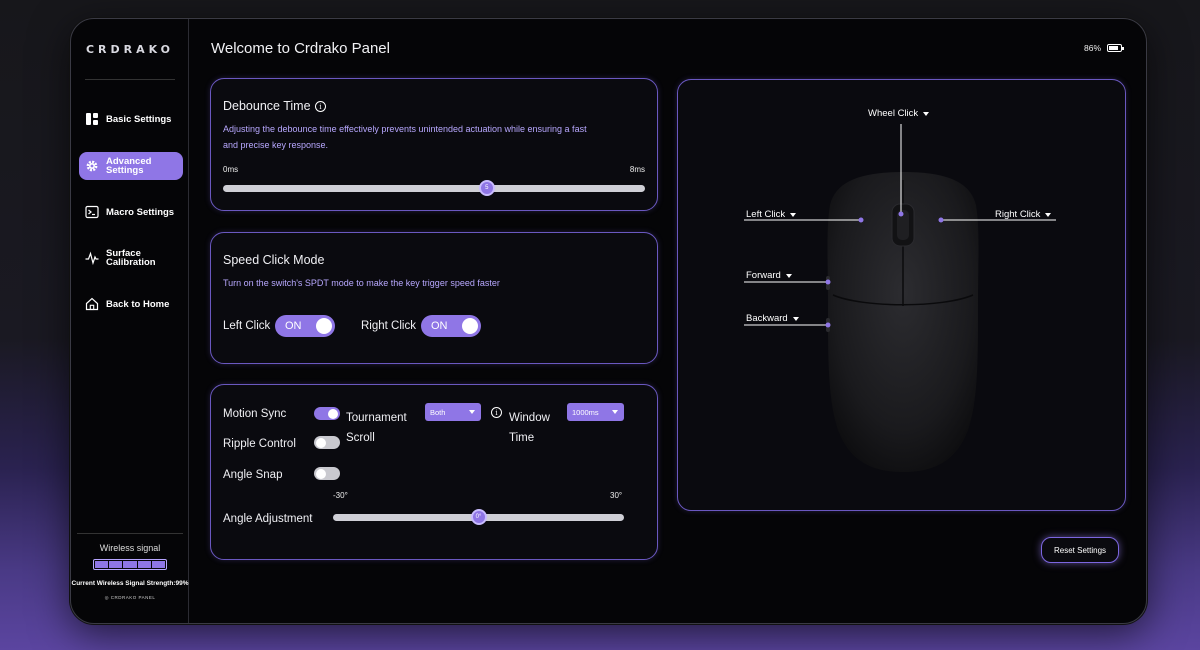  Describe the element at coordinates (478, 517) in the screenshot. I see `angle-slider-thumb: 0°` at that location.